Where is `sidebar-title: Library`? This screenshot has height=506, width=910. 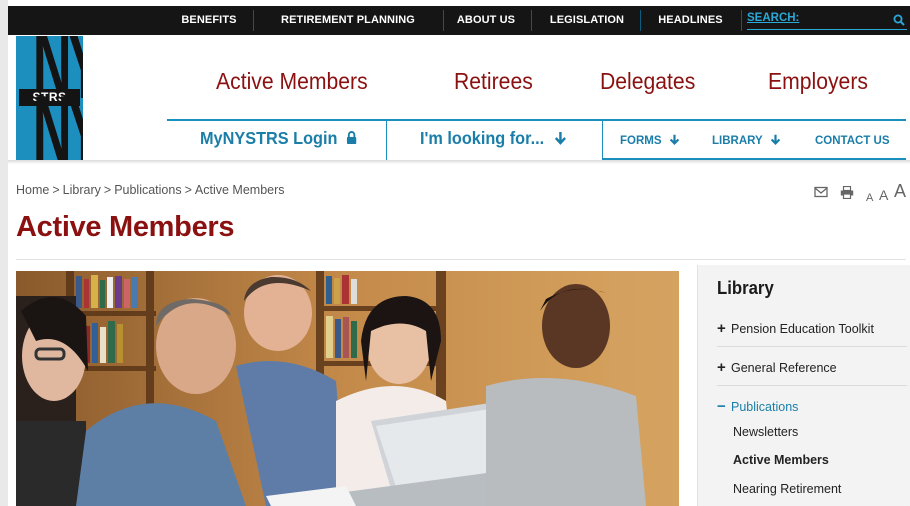 sidebar-title: Library is located at coordinates (745, 288).